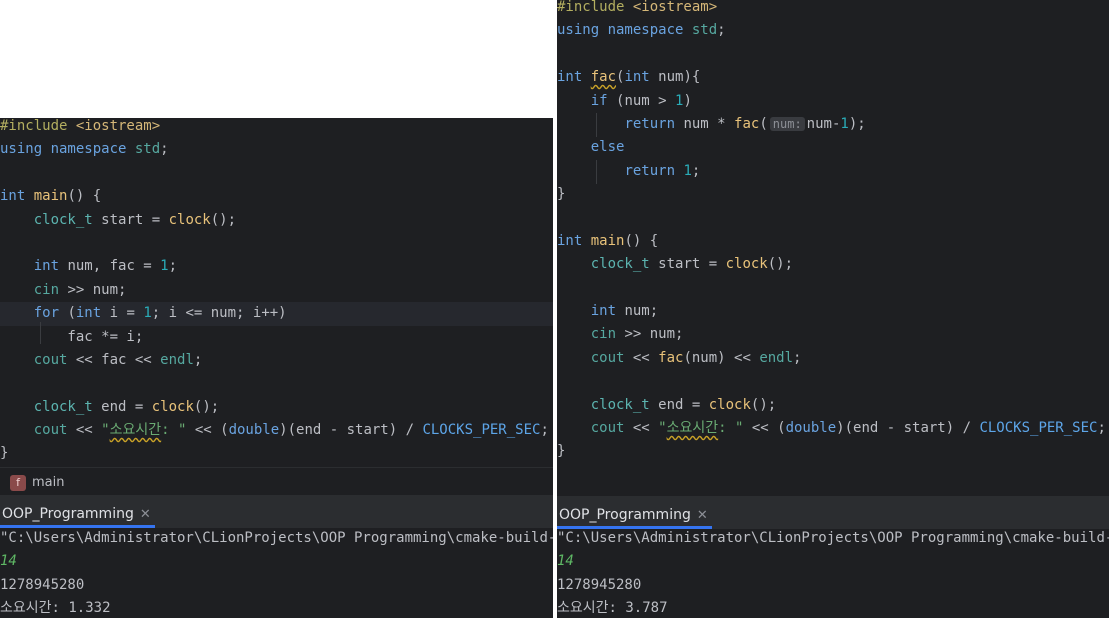 This screenshot has height=618, width=1109. What do you see at coordinates (833, 77) in the screenshot?
I see `code-line: int fac(int num){` at bounding box center [833, 77].